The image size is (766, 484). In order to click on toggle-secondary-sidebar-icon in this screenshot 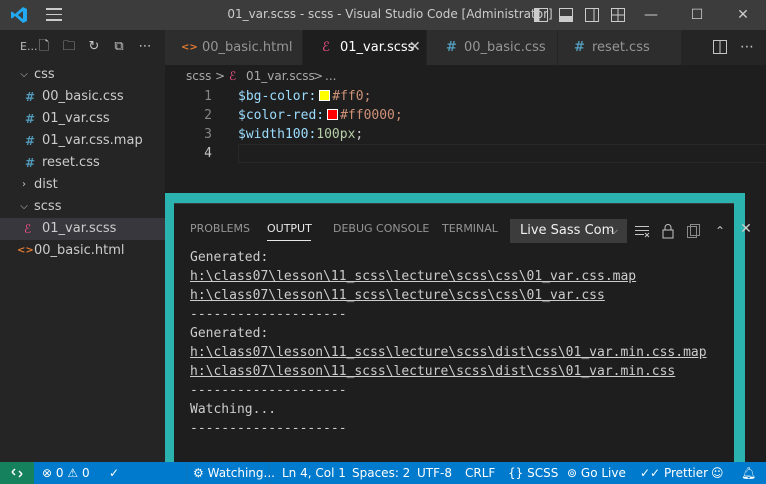, I will do `click(592, 15)`.